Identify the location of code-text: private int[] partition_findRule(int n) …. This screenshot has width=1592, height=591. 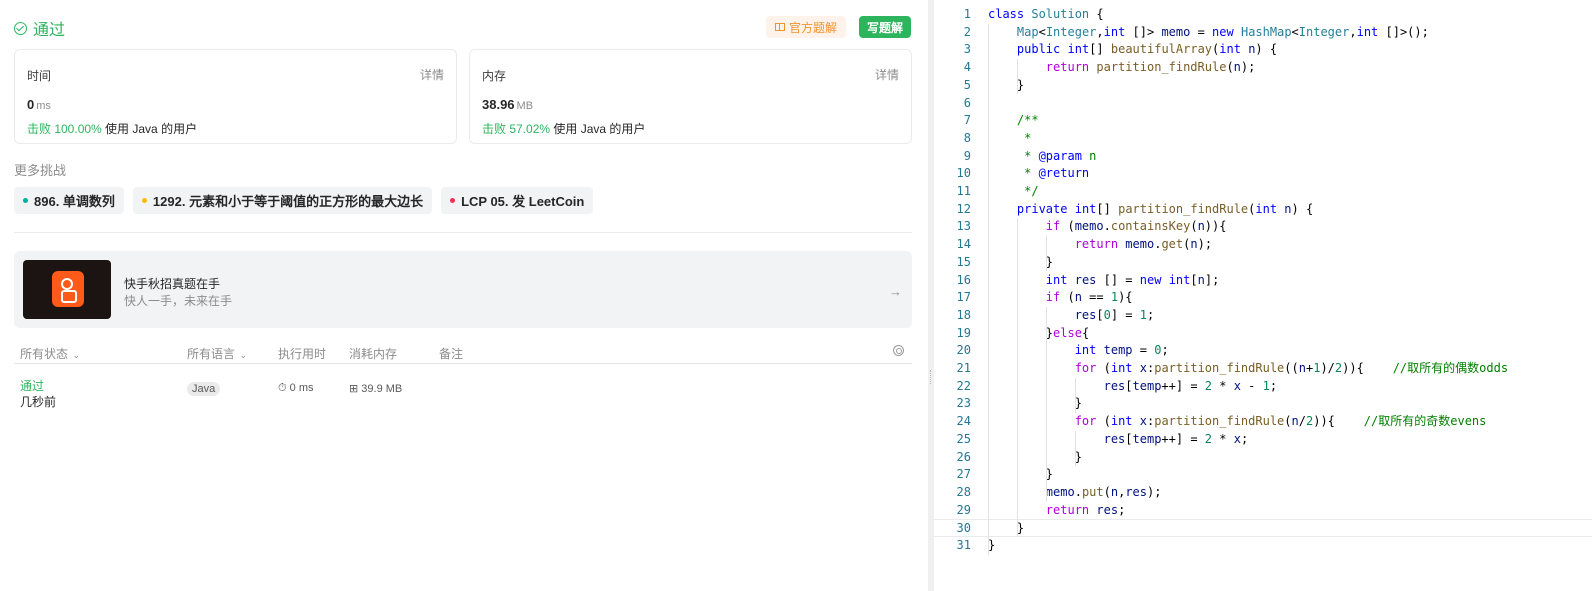
(1165, 208).